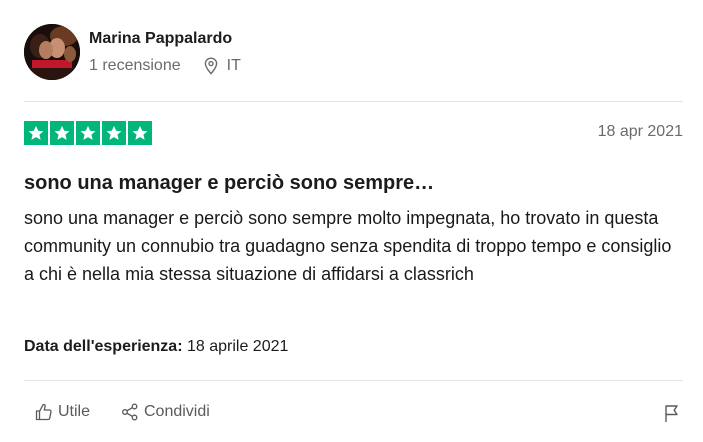 The height and width of the screenshot is (442, 703). I want to click on avatar-photo, so click(52, 52).